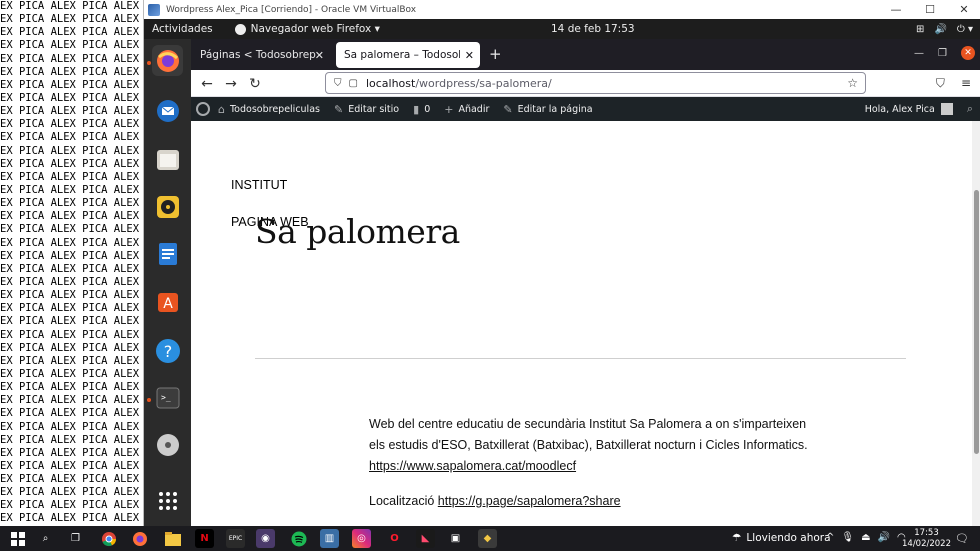  I want to click on firefox-taskbar-icon, so click(139, 538).